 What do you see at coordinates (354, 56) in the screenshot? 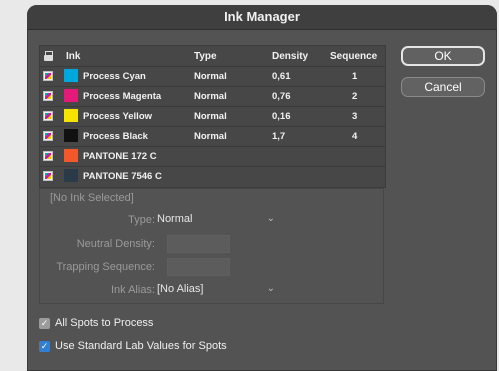
I see `col-sequence-header: Sequence` at bounding box center [354, 56].